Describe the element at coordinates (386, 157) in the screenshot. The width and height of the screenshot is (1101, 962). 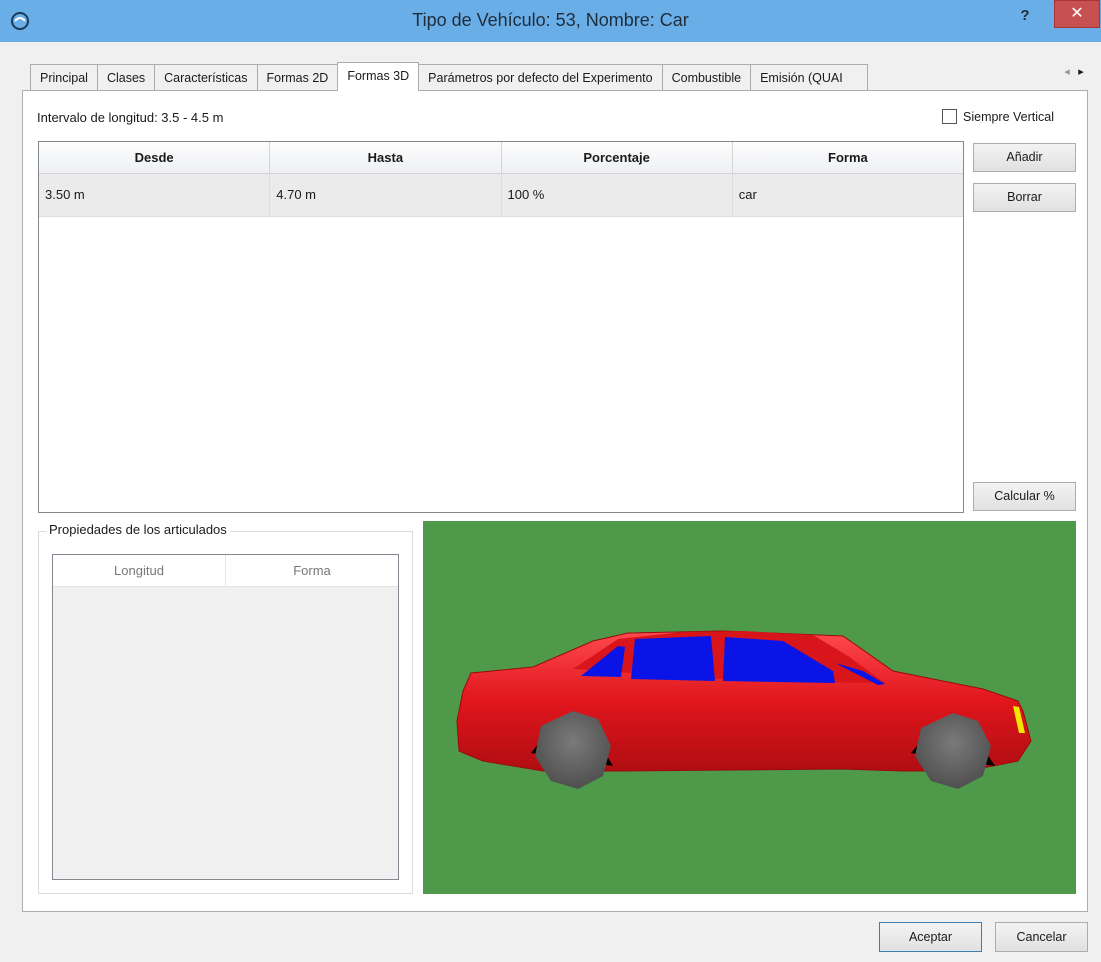
I see `column-hasta: Hasta` at that location.